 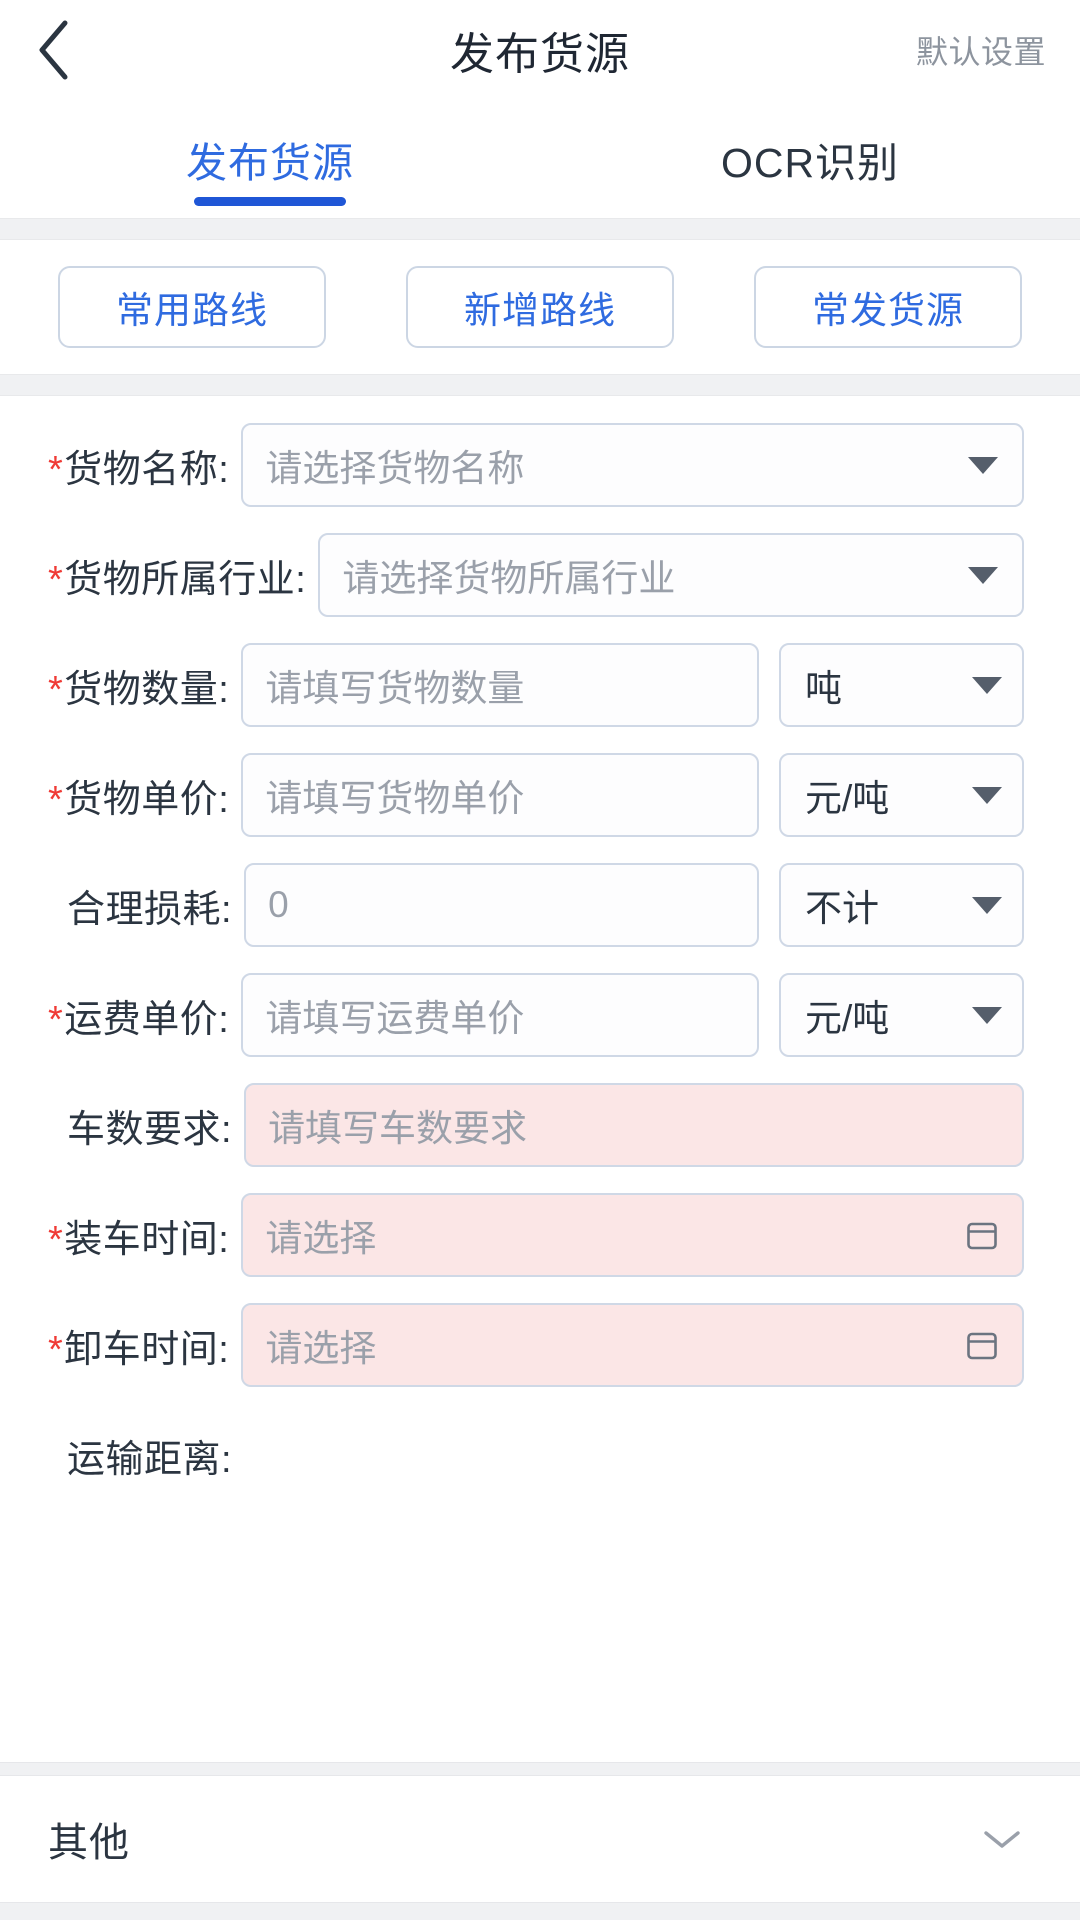 I want to click on cargo-industry-placeholder: 请选择货物所属行业, so click(x=509, y=578).